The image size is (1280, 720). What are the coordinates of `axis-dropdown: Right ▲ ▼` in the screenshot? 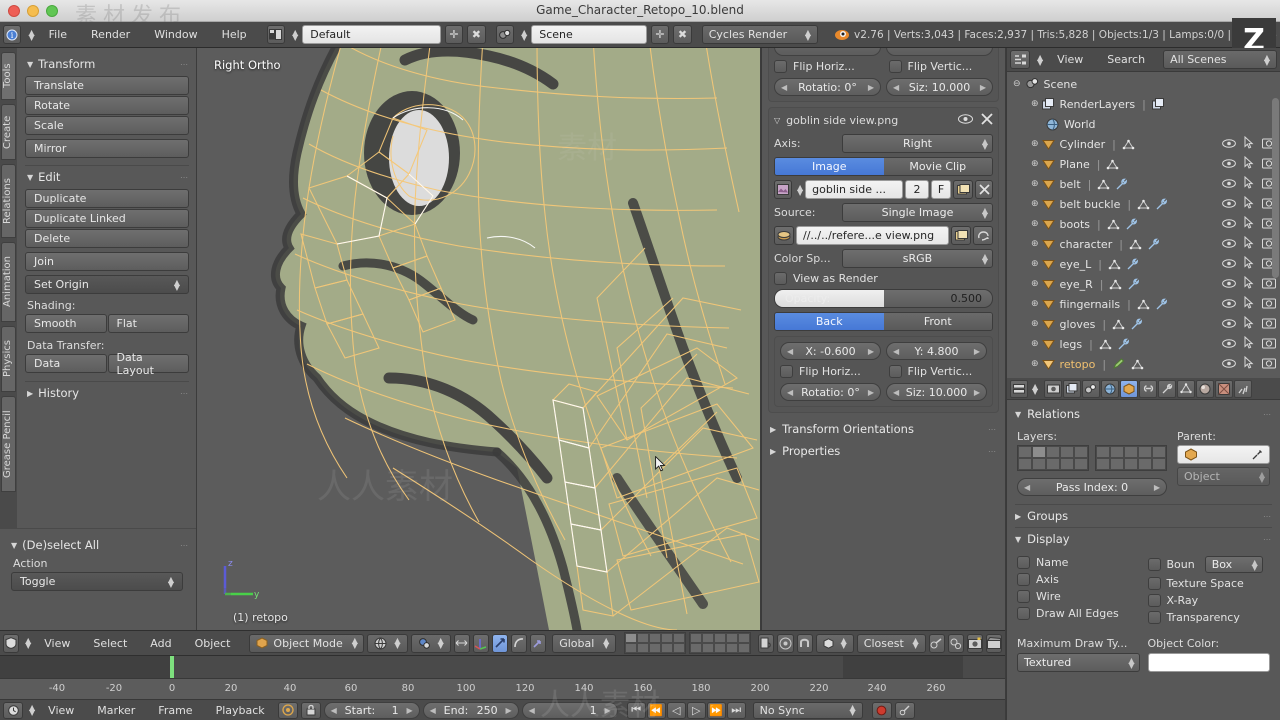 It's located at (917, 143).